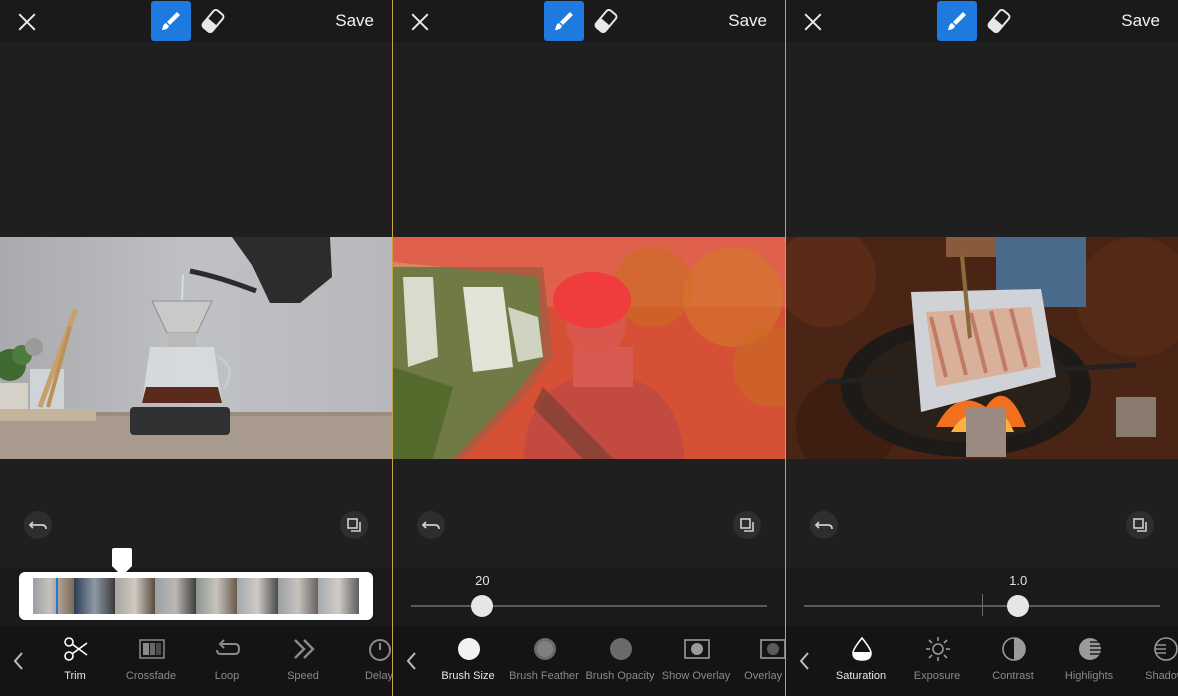 This screenshot has height=696, width=1178. Describe the element at coordinates (697, 649) in the screenshot. I see `show-overlay-icon` at that location.